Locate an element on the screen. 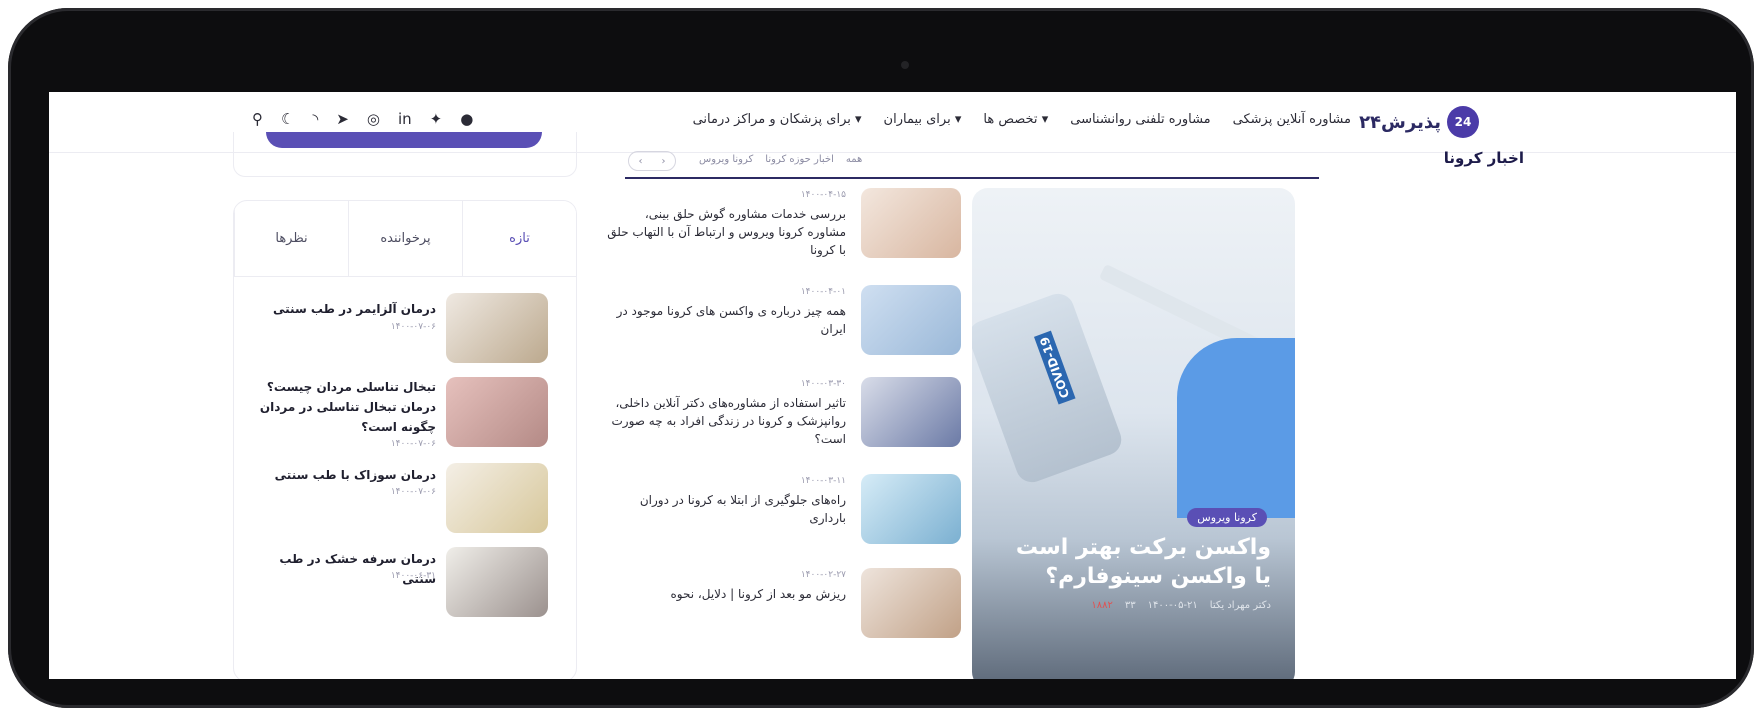  section-tab-news: اخبار حوزه کرونا is located at coordinates (799, 159).